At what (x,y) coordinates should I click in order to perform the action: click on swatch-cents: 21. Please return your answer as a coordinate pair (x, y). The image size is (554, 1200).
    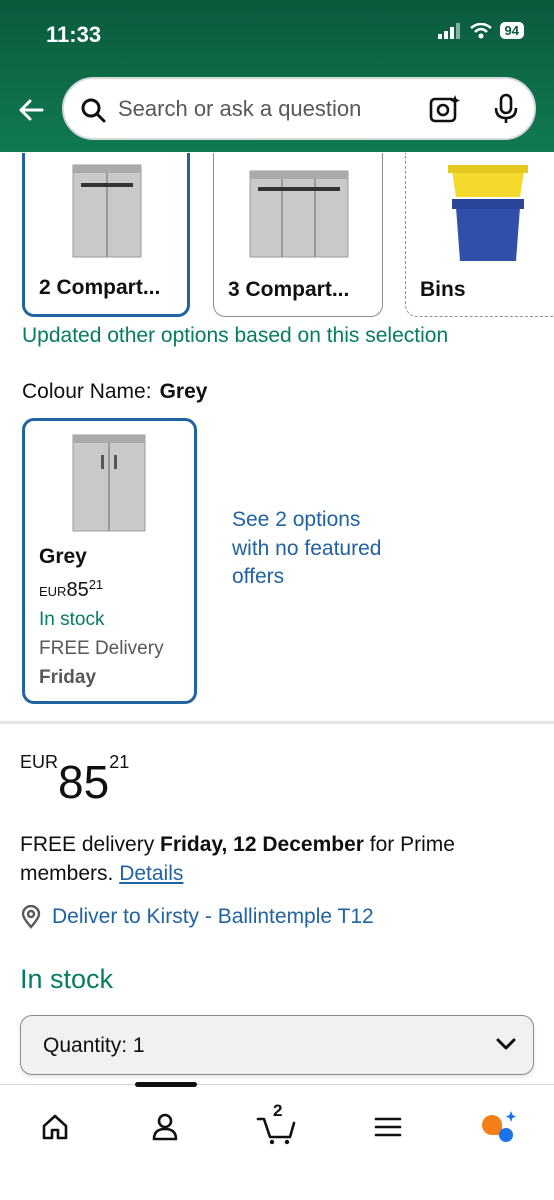
    Looking at the image, I should click on (96, 584).